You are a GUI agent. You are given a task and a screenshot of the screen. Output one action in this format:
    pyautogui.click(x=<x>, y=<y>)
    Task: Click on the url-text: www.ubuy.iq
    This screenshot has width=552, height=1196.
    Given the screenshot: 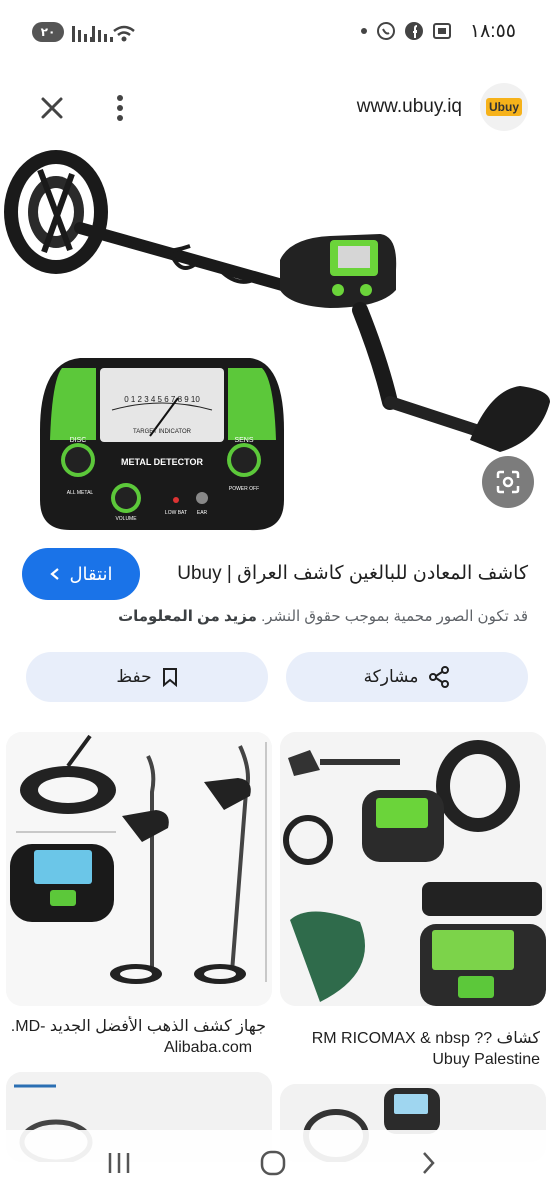 What is the action you would take?
    pyautogui.click(x=409, y=107)
    